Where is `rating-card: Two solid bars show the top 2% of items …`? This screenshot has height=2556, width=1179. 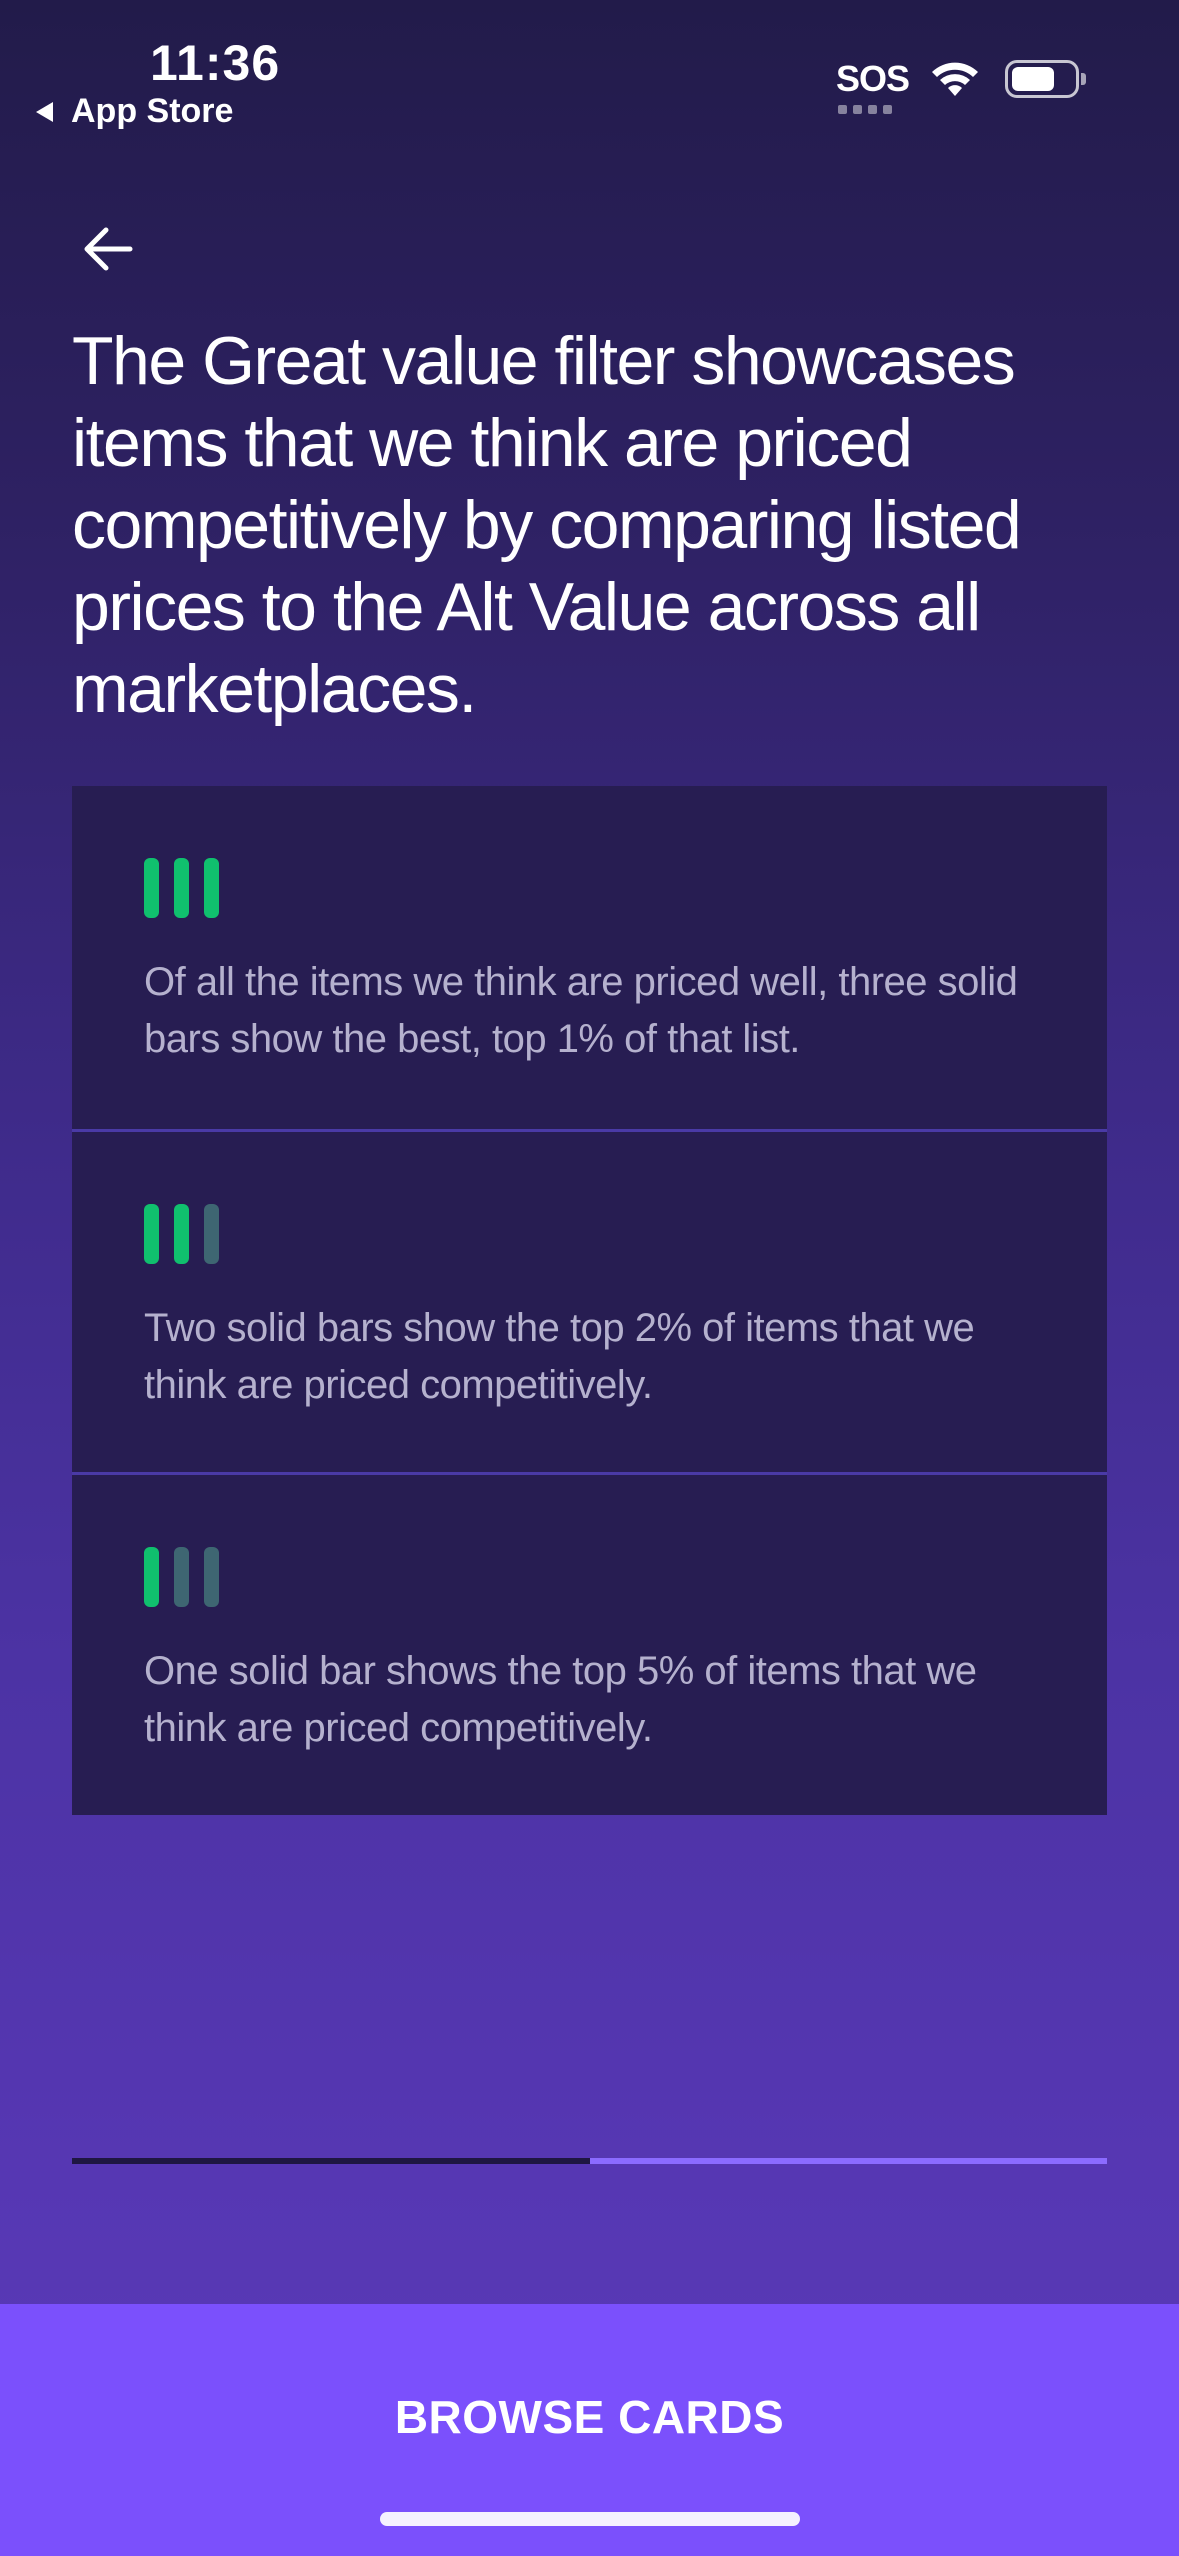
rating-card: Two solid bars show the top 2% of items … is located at coordinates (589, 1300).